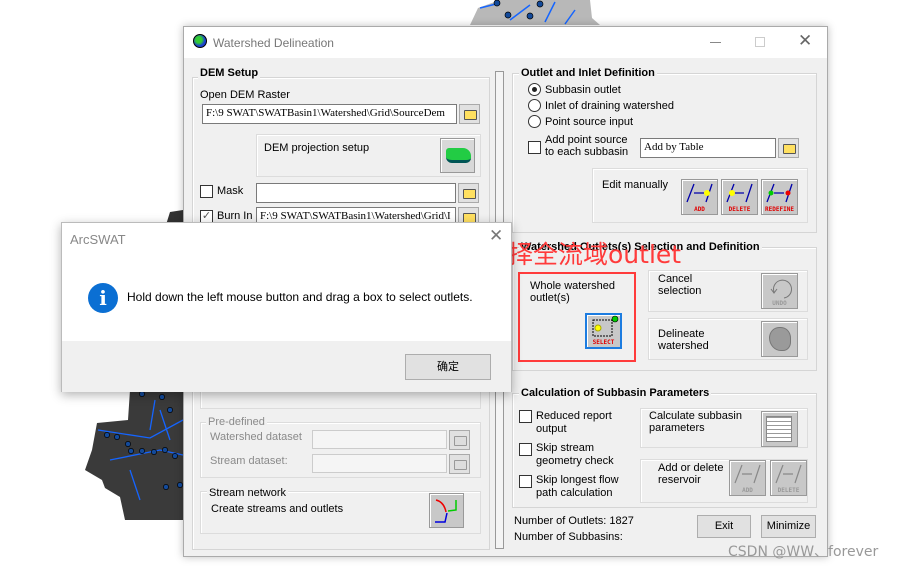 This screenshot has width=910, height=567. I want to click on window-title: Watershed Delineation, so click(273, 43).